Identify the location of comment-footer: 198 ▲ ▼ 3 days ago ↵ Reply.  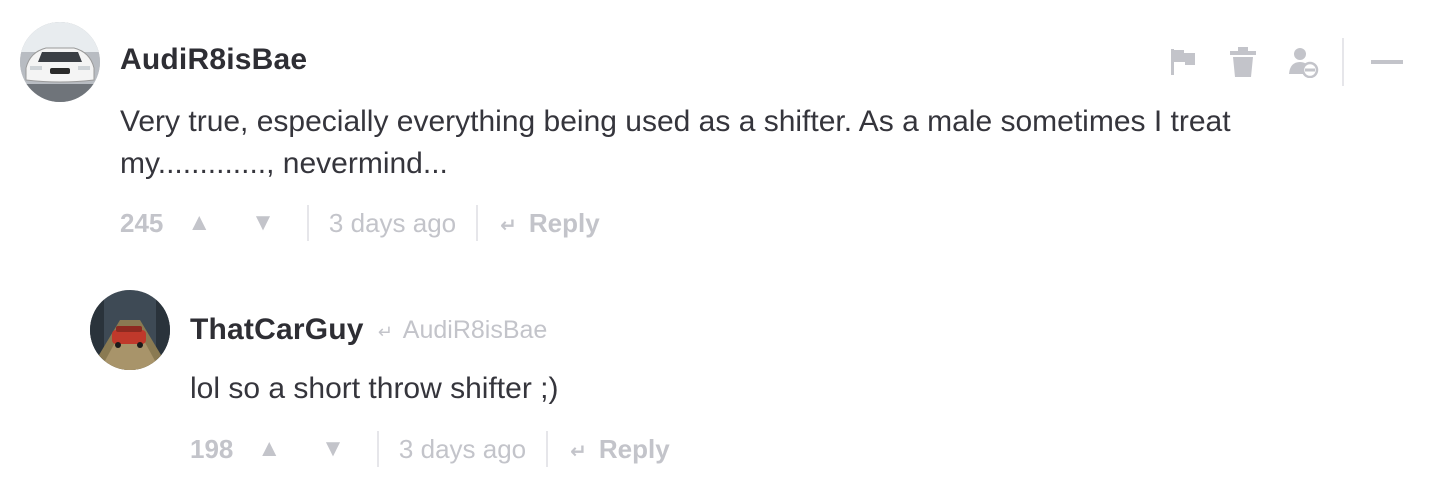
(430, 449).